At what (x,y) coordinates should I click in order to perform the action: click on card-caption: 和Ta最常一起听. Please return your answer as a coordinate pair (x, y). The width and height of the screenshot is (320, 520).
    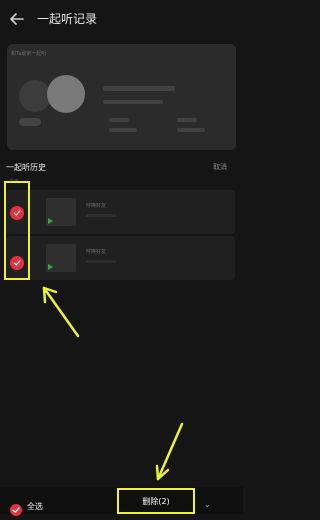
    Looking at the image, I should click on (29, 54).